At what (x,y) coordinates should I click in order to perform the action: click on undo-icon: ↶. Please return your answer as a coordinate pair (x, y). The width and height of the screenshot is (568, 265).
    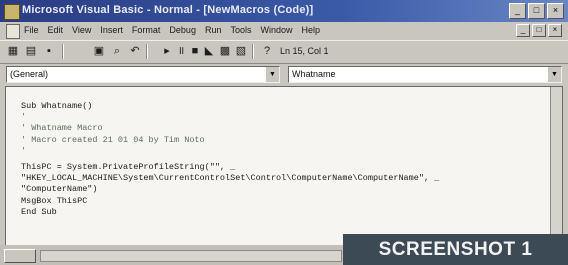
    Looking at the image, I should click on (135, 51).